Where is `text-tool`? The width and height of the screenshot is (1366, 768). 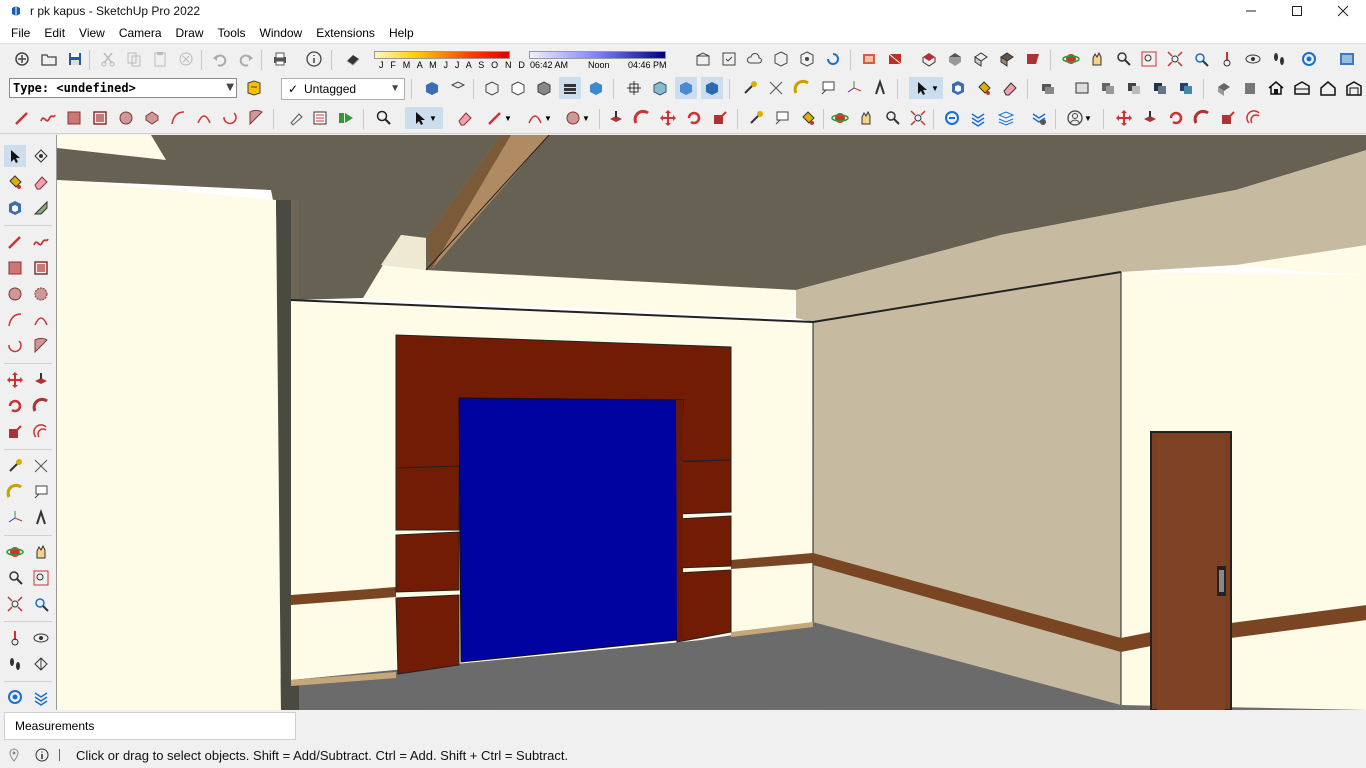
text-tool is located at coordinates (41, 492).